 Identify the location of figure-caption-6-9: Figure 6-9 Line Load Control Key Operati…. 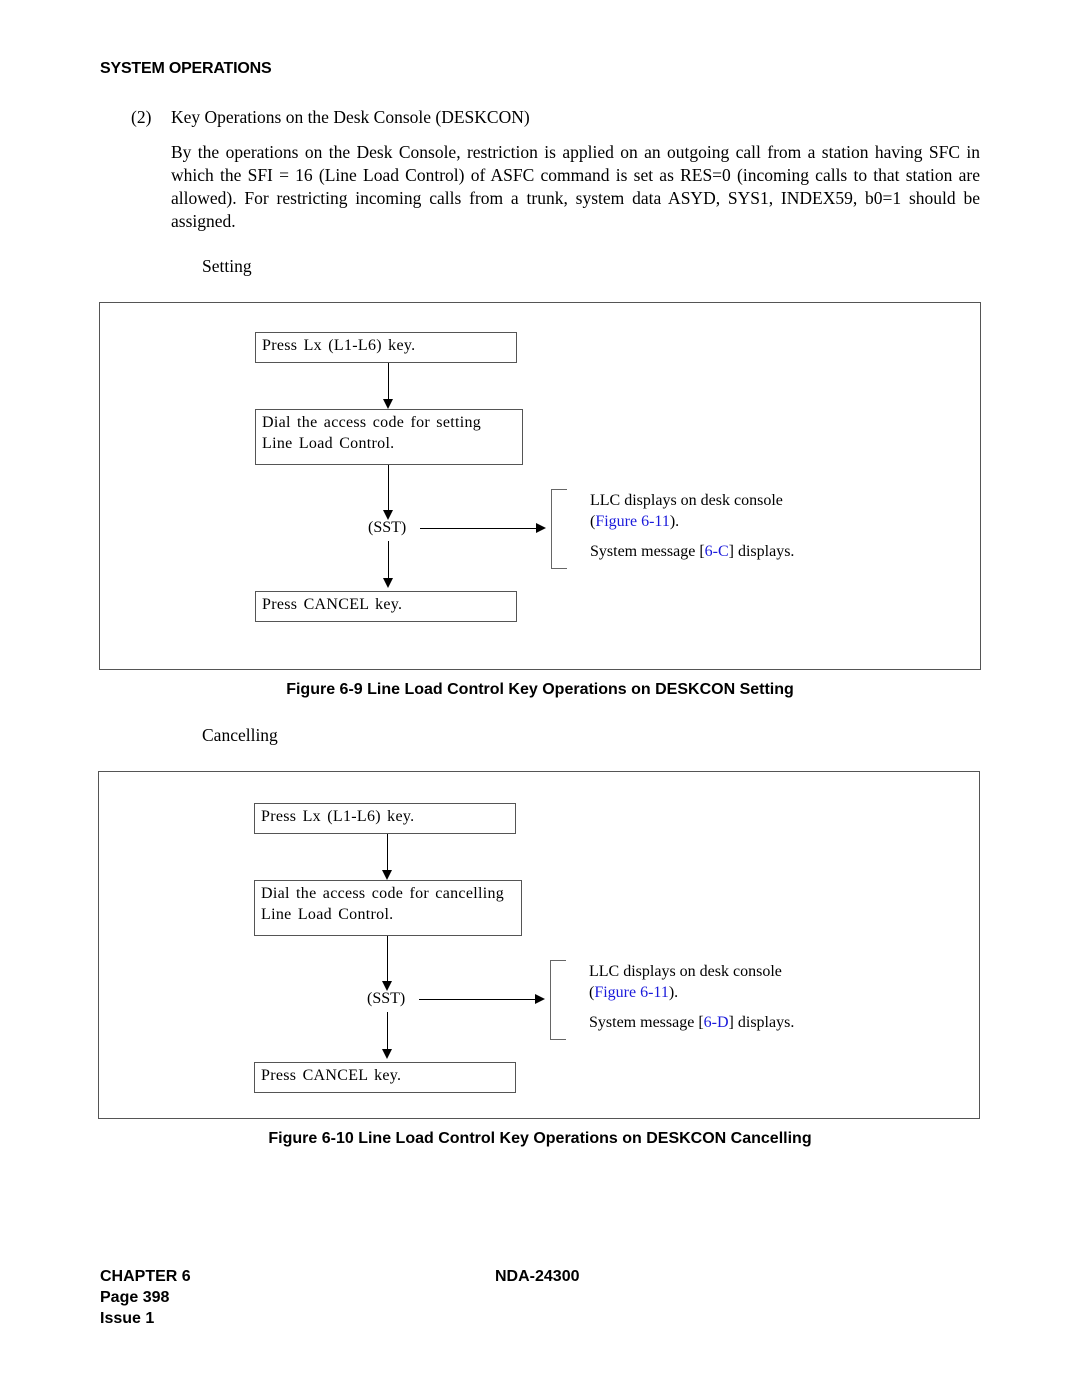
(540, 689).